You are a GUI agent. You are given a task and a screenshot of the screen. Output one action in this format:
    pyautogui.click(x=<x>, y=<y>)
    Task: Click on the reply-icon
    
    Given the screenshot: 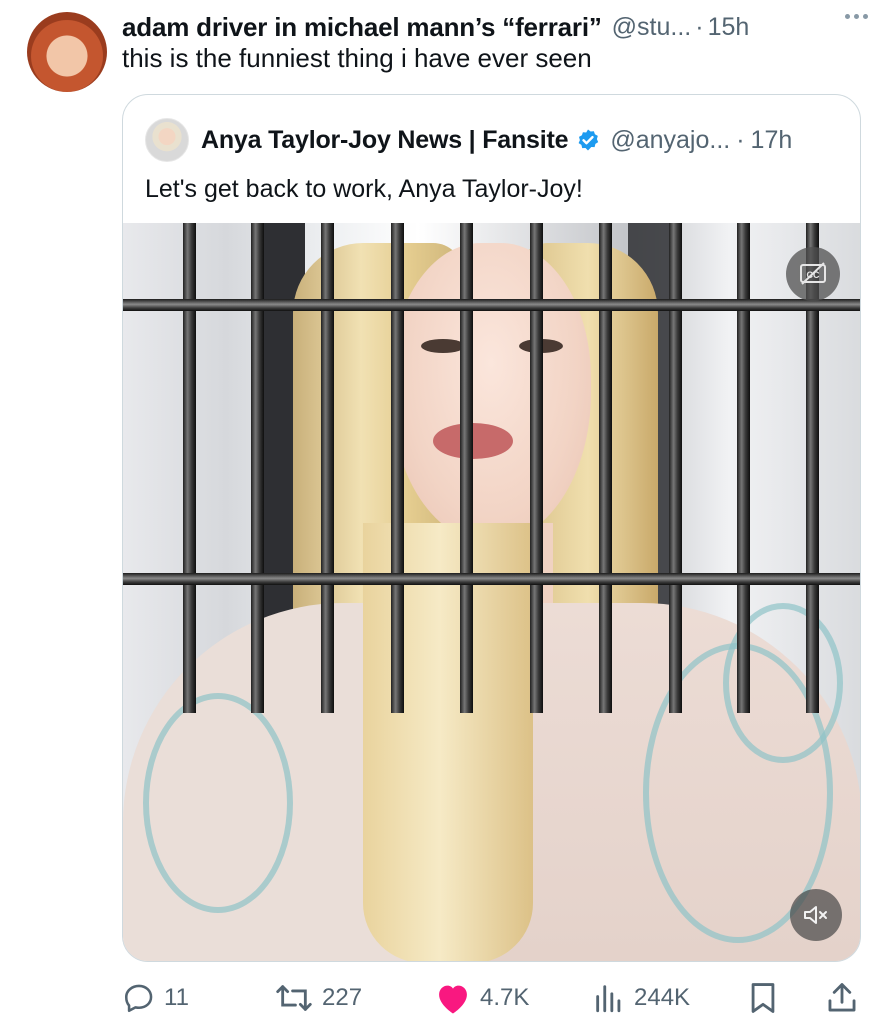 What is the action you would take?
    pyautogui.click(x=139, y=998)
    